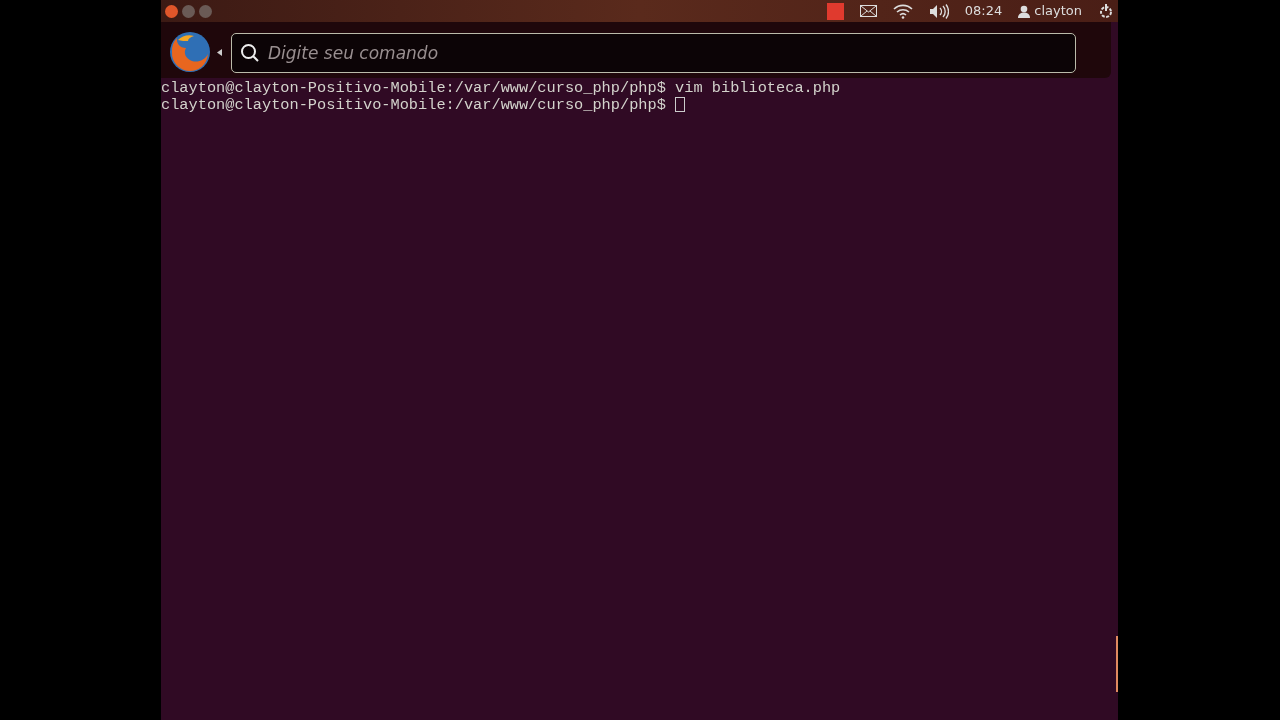  I want to click on search-field: Digite seu comando, so click(653, 53).